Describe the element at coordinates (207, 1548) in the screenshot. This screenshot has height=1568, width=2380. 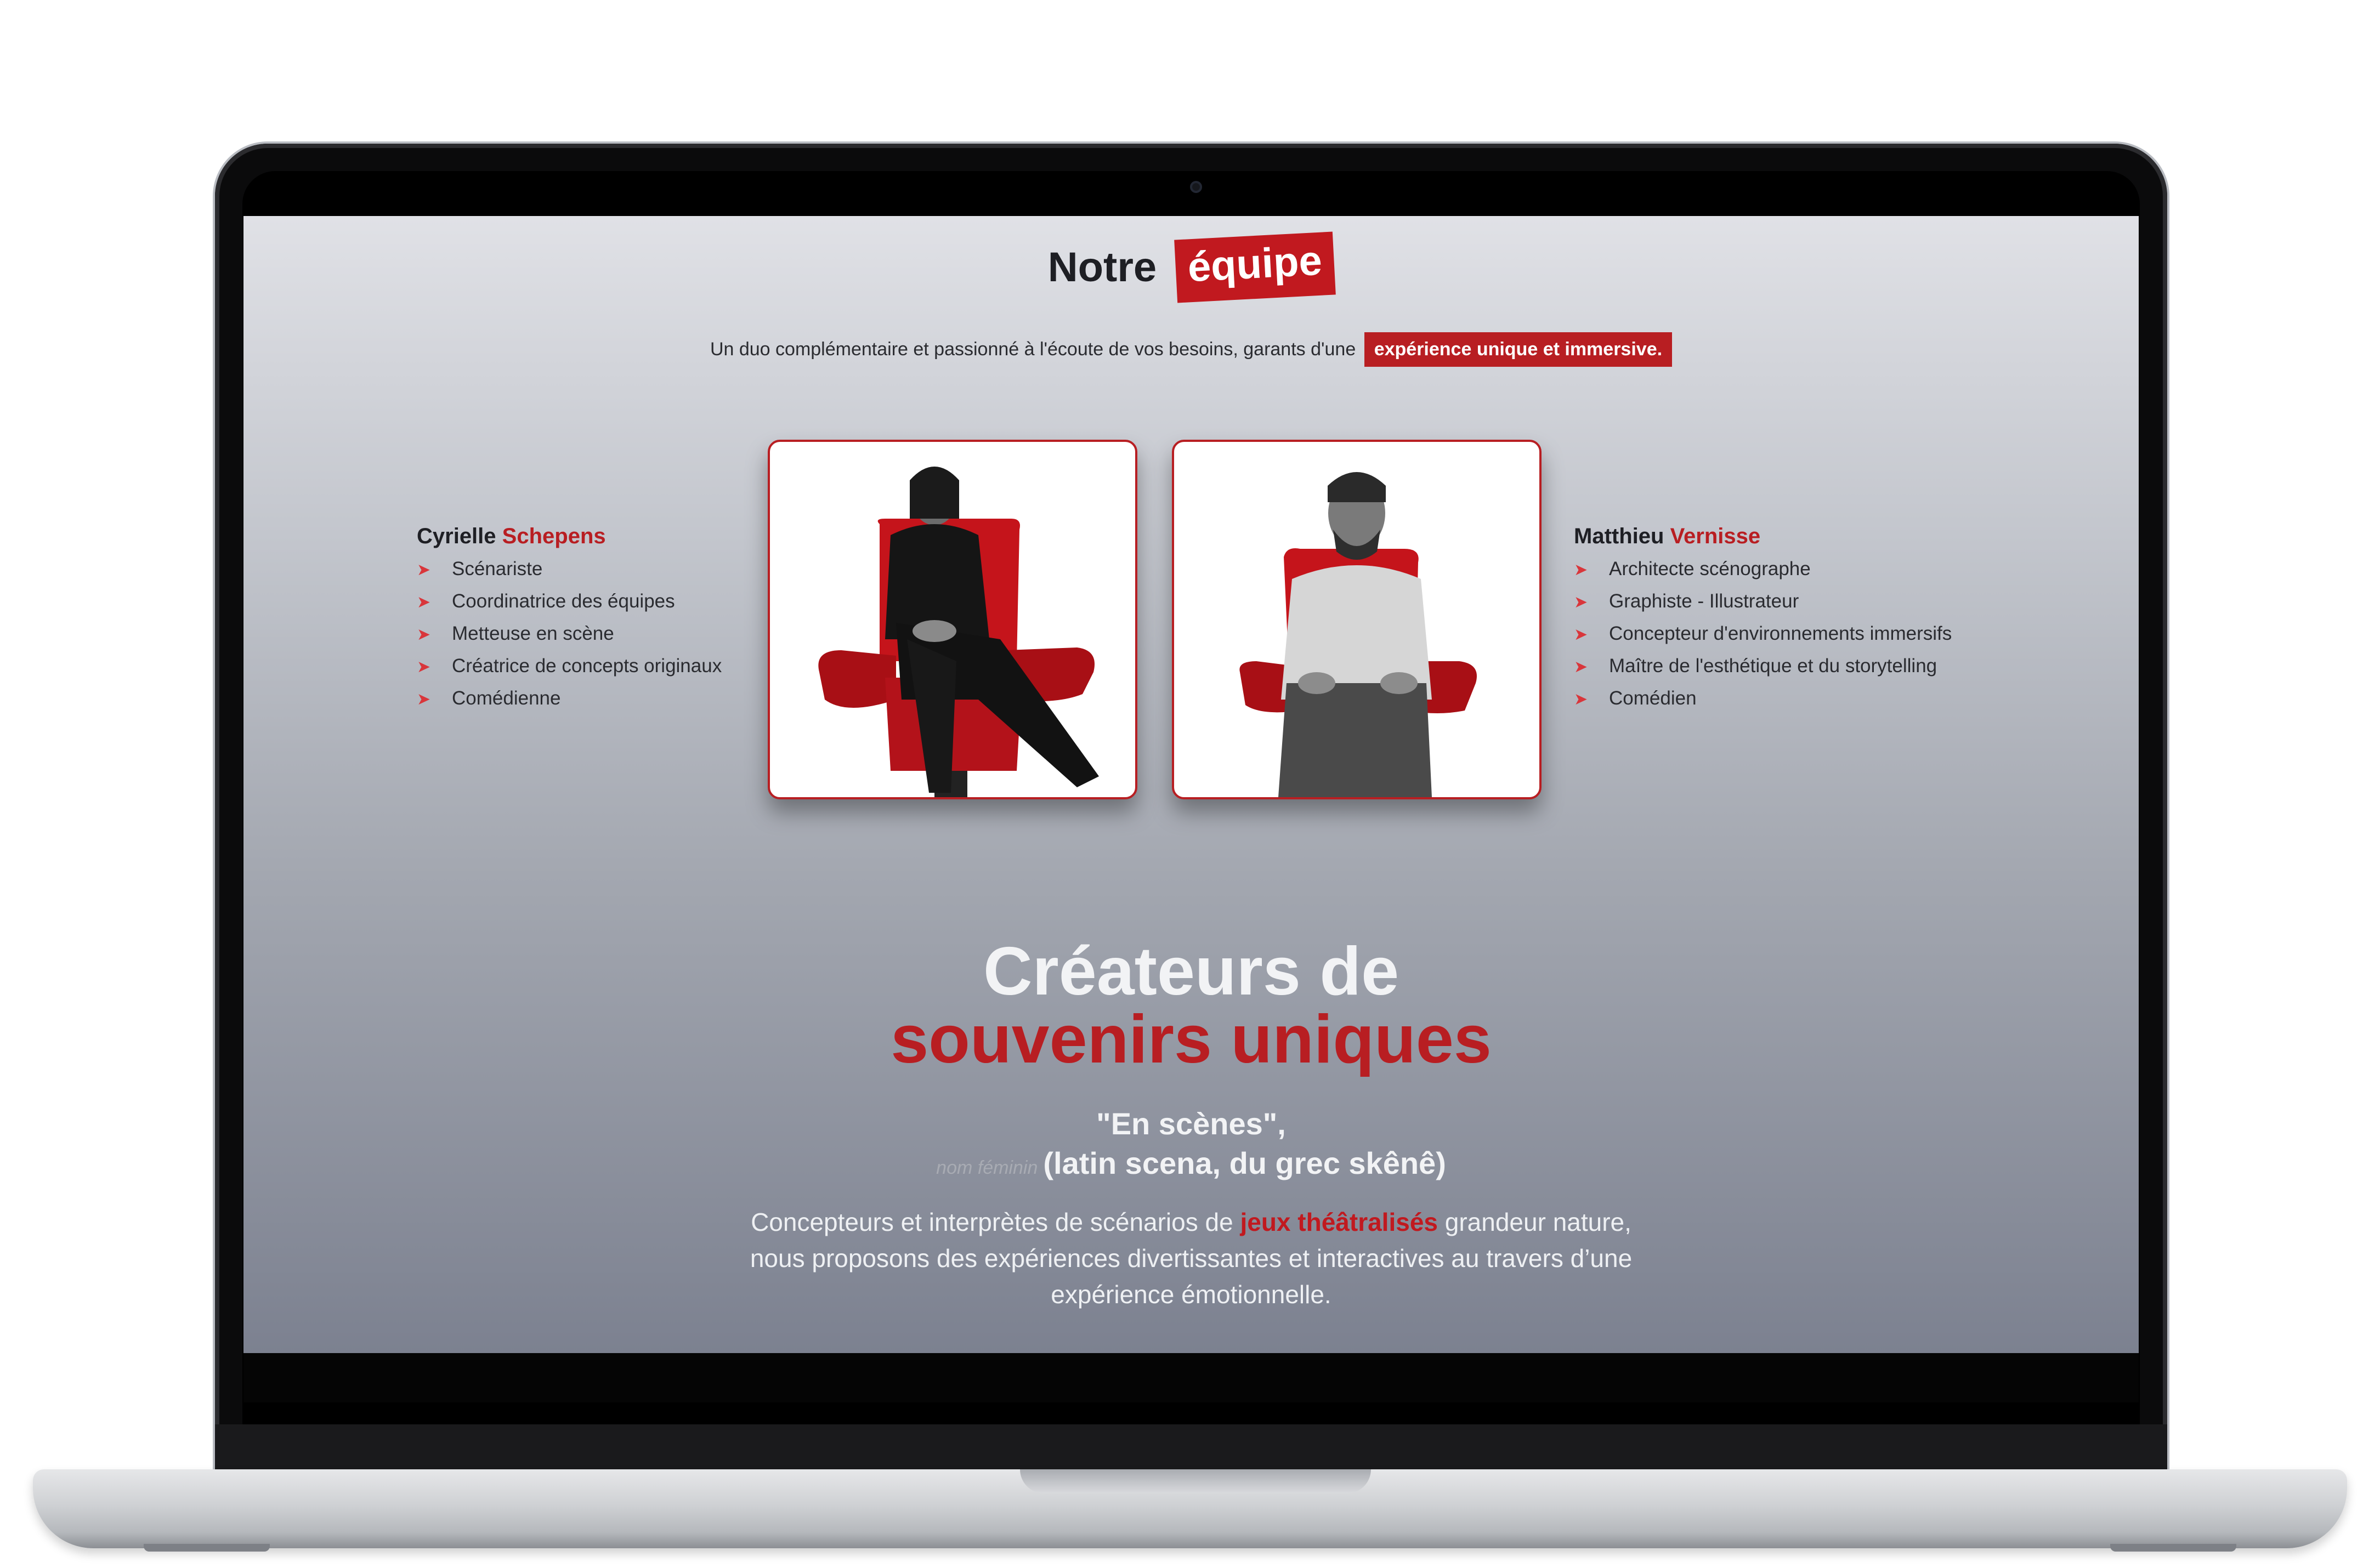
I see `laptop-foot-left` at that location.